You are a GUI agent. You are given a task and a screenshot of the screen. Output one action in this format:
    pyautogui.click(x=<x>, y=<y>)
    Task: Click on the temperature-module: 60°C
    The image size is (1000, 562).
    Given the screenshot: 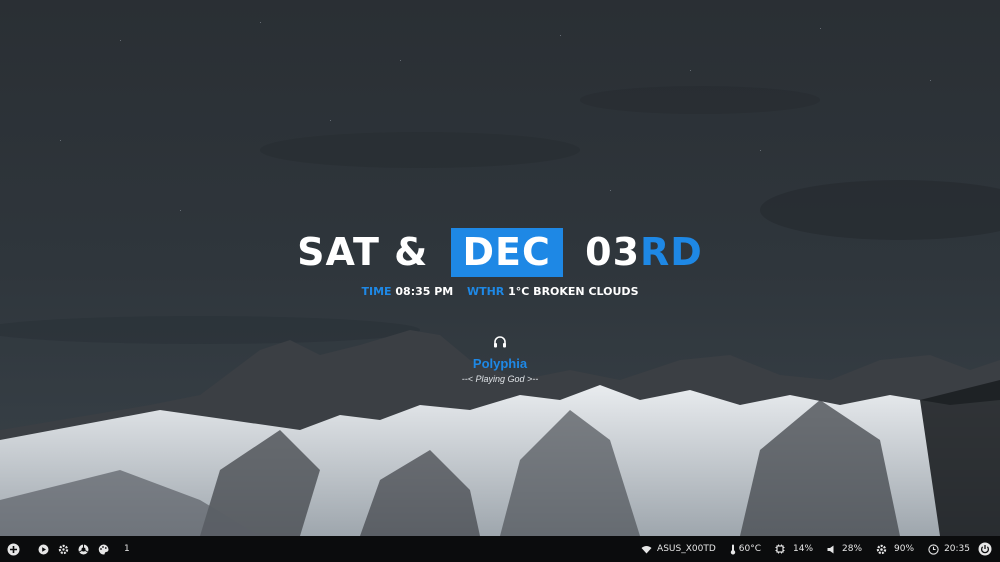 What is the action you would take?
    pyautogui.click(x=745, y=549)
    